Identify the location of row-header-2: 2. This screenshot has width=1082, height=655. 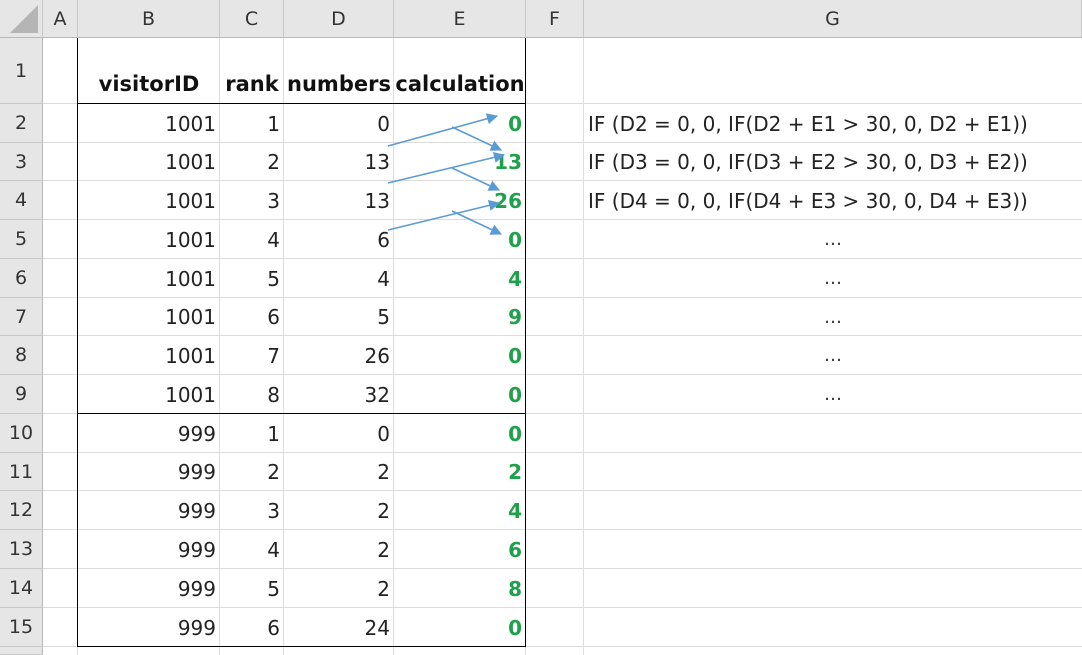
(21, 123).